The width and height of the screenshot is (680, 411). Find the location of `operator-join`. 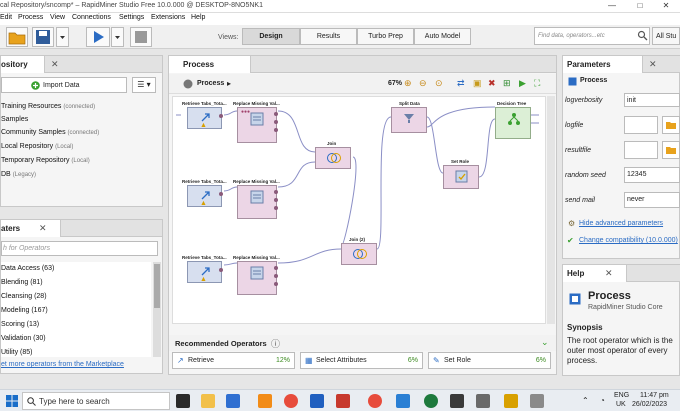

operator-join is located at coordinates (333, 158).